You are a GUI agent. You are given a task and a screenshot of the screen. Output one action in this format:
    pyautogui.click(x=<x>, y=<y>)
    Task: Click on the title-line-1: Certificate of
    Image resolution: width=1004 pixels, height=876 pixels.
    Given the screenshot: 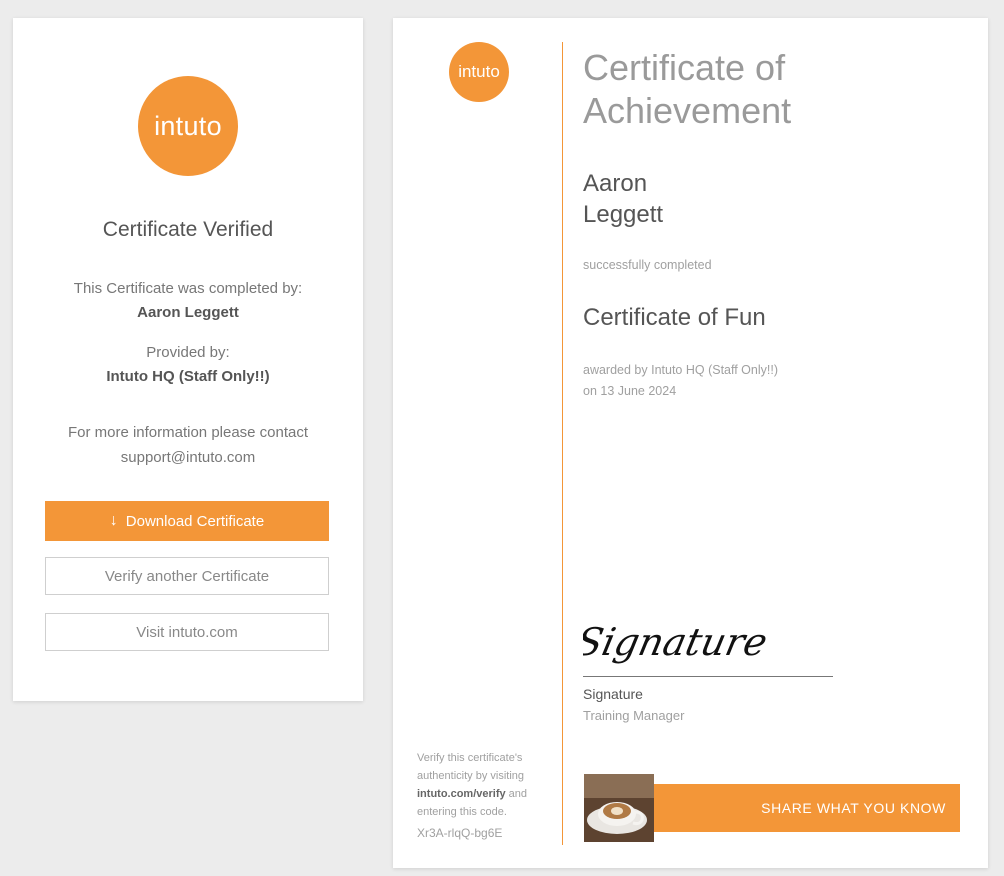 What is the action you would take?
    pyautogui.click(x=684, y=67)
    